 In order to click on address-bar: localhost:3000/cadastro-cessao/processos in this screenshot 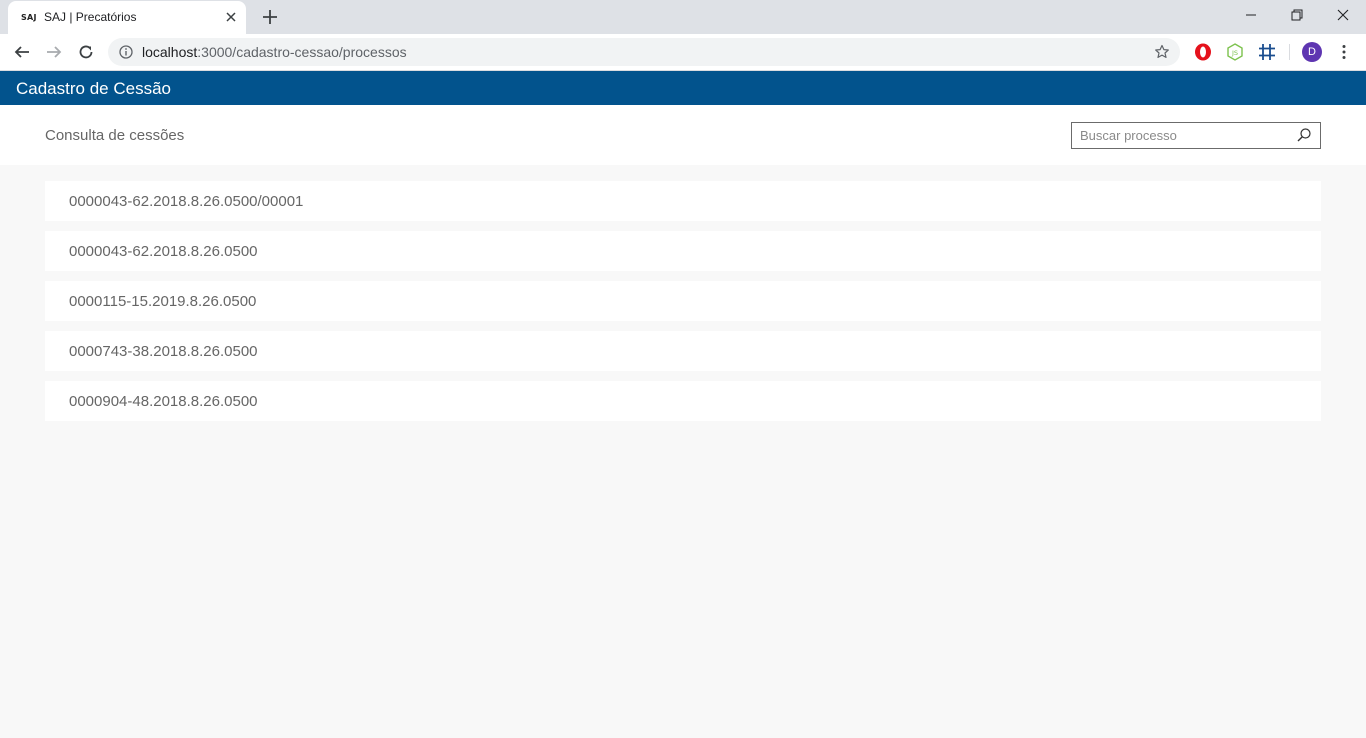, I will do `click(644, 52)`.